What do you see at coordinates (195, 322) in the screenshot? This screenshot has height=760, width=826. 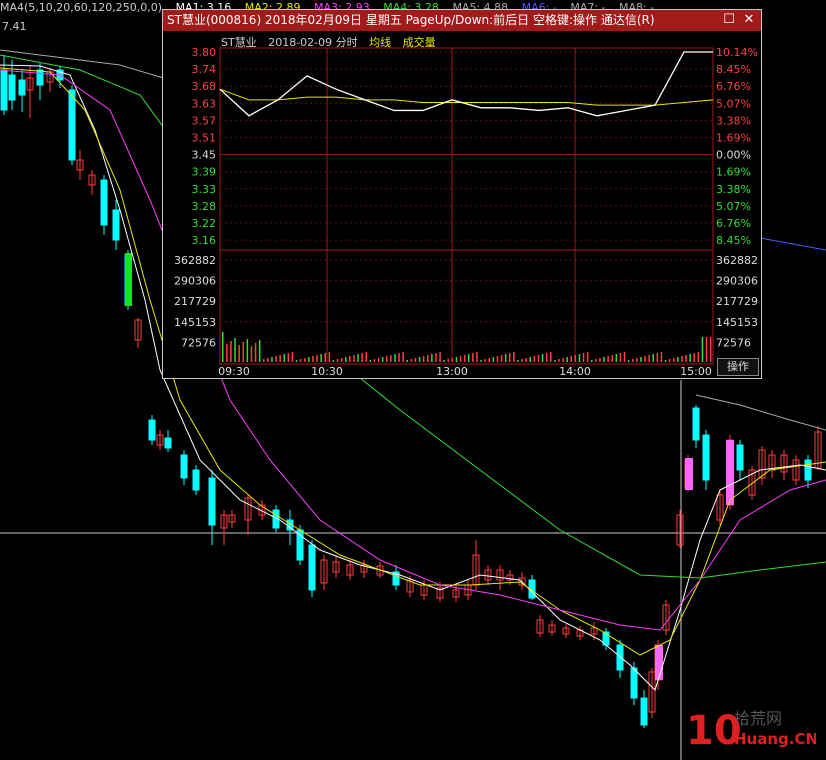 I see `volume-tick: 145153` at bounding box center [195, 322].